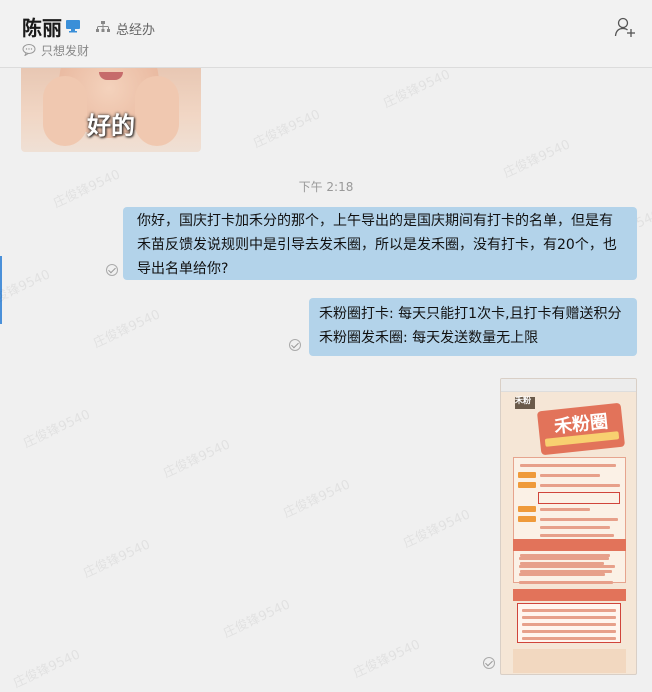  Describe the element at coordinates (429, 338) in the screenshot. I see `message-line: 禾粉圈发禾圈: 每天发送数量无上限` at that location.